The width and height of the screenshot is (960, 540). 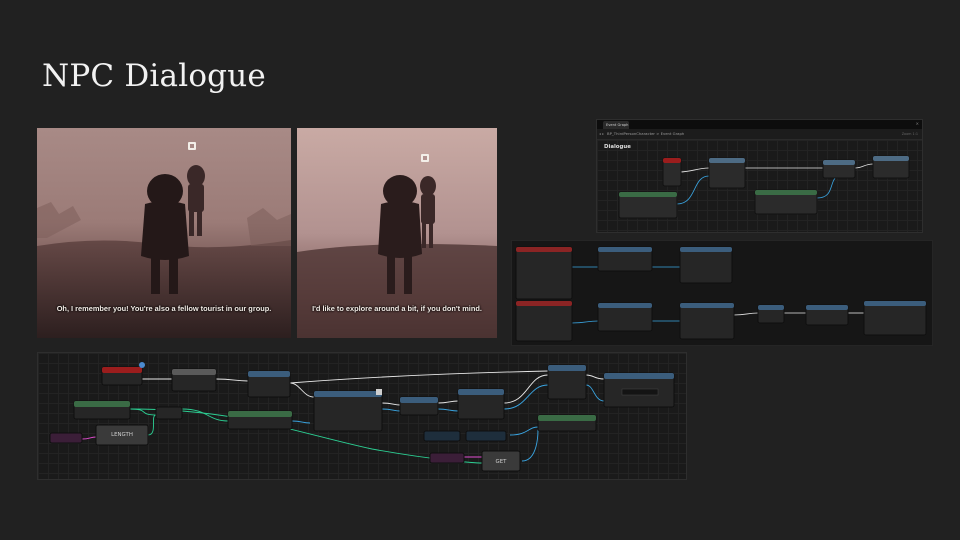 What do you see at coordinates (827, 315) in the screenshot?
I see `delay-node` at bounding box center [827, 315].